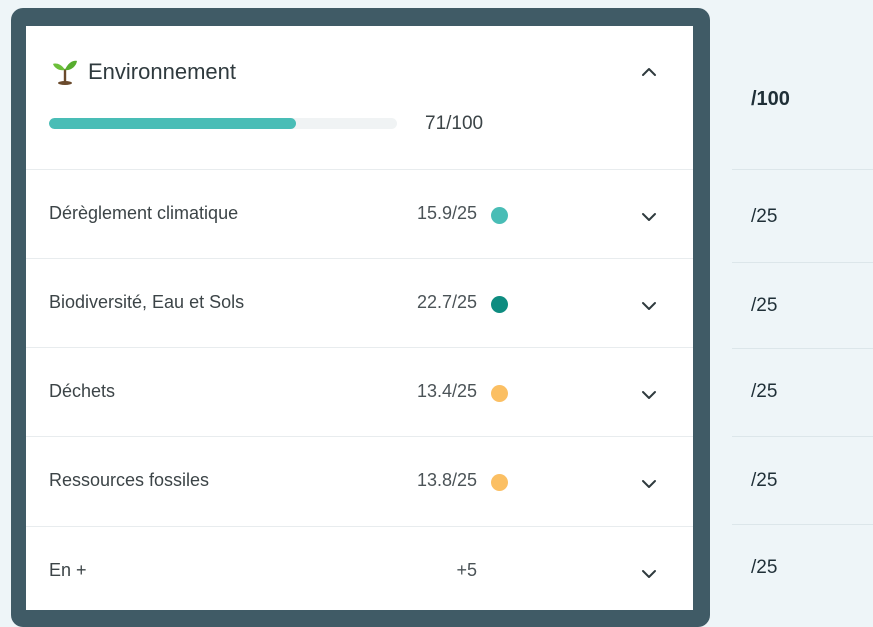 The image size is (873, 627). Describe the element at coordinates (359, 568) in the screenshot. I see `criterion-row-bonus: En + +5` at that location.